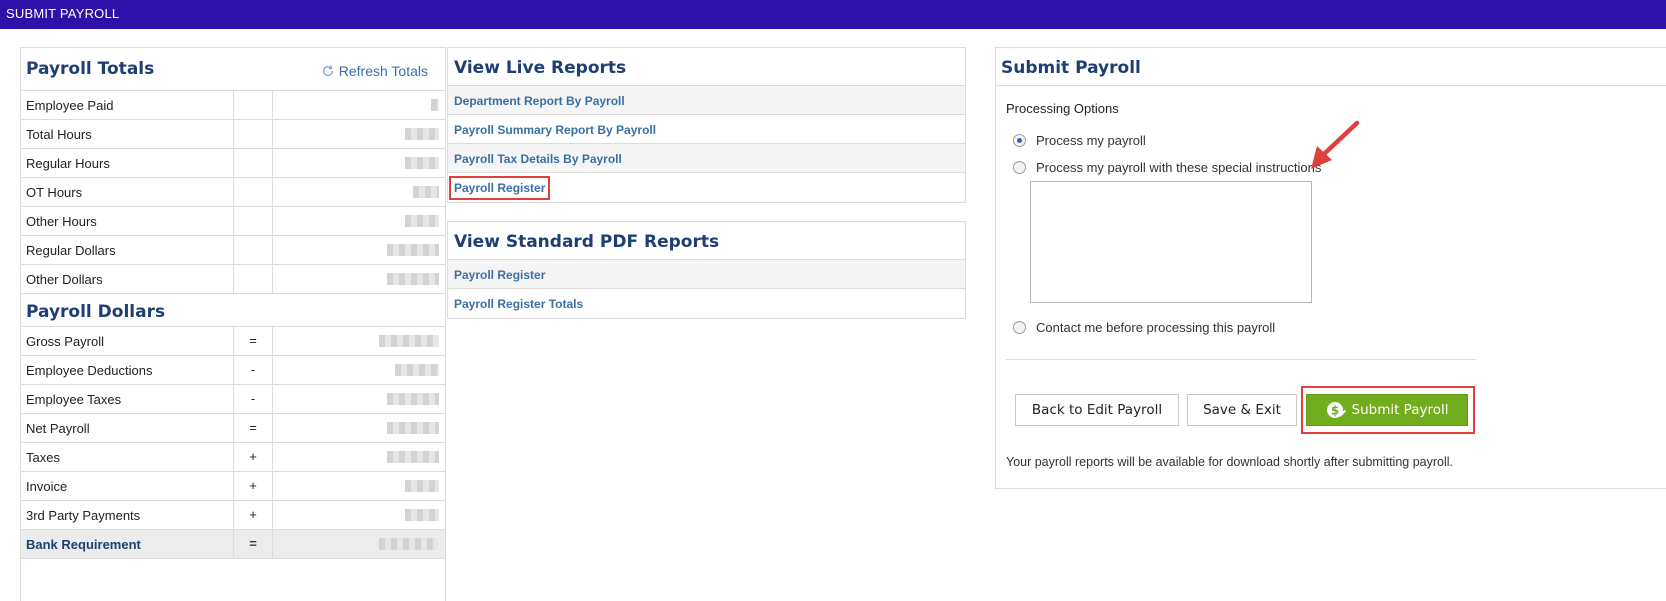 The height and width of the screenshot is (601, 1666). I want to click on refresh-totals-label: Refresh Totals, so click(383, 71).